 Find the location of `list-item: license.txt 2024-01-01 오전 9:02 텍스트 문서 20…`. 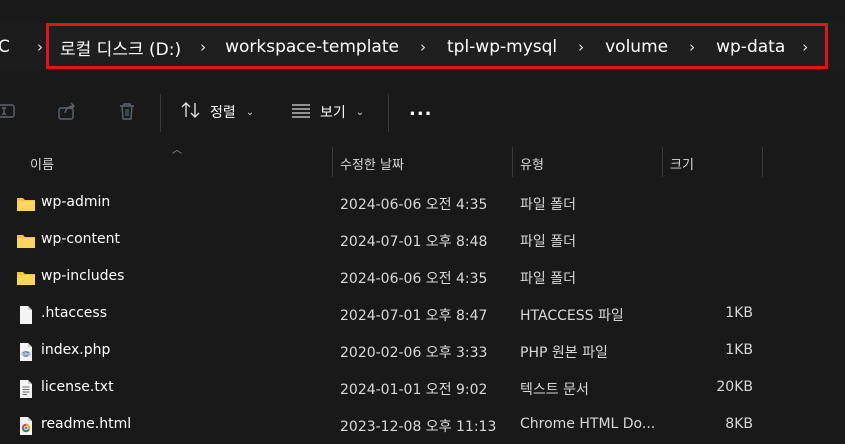

list-item: license.txt 2024-01-01 오전 9:02 텍스트 문서 20… is located at coordinates (422, 388).